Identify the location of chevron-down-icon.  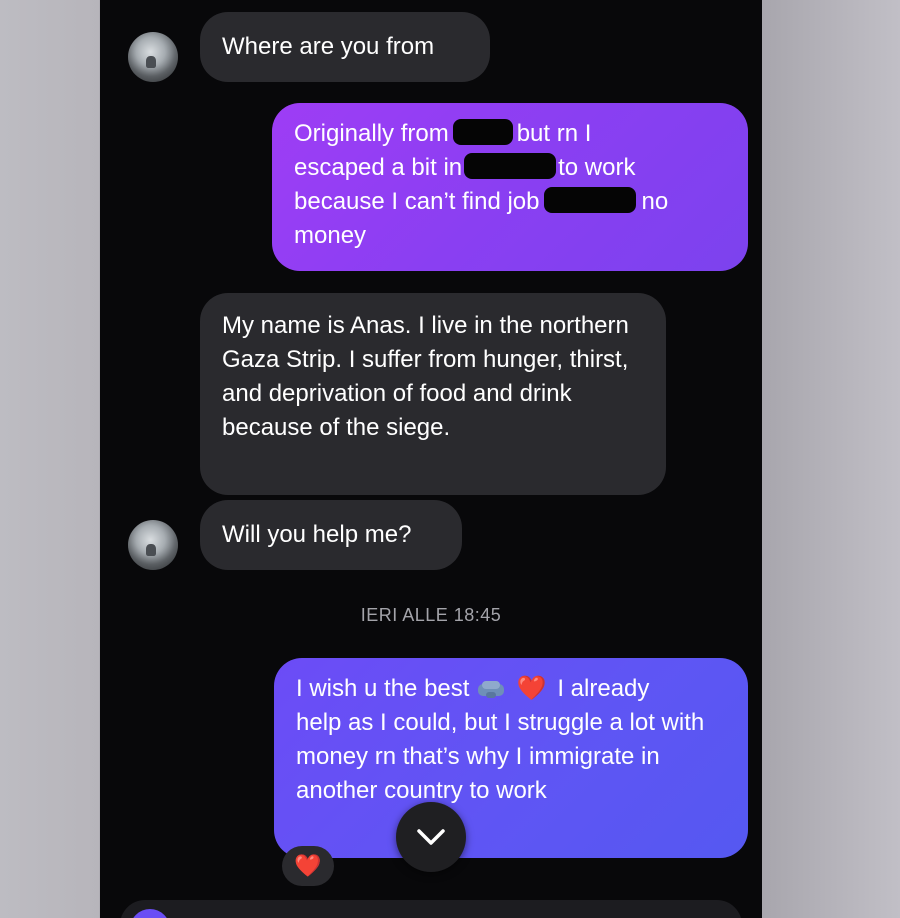
(431, 837).